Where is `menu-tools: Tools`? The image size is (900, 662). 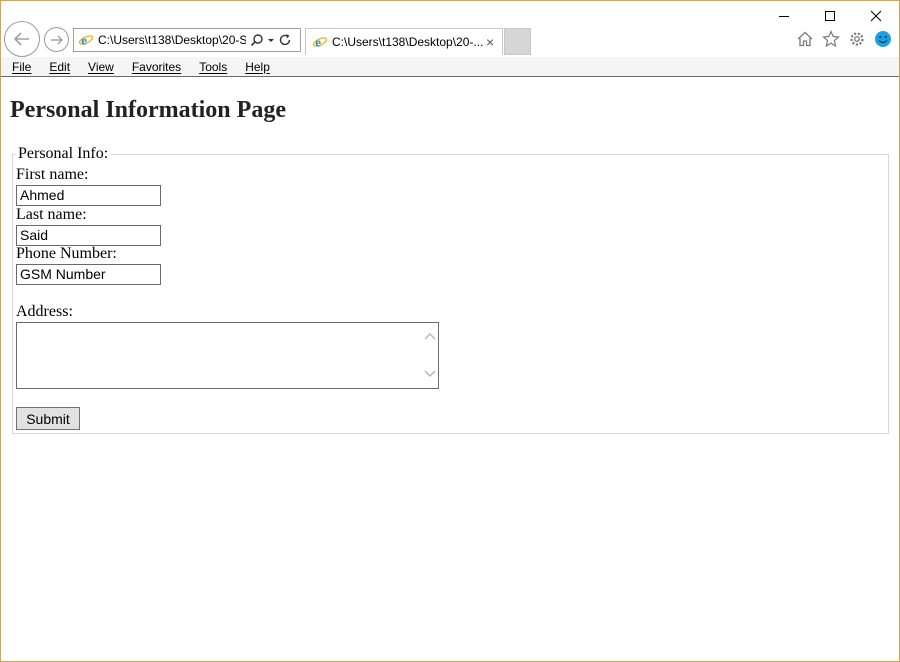 menu-tools: Tools is located at coordinates (213, 67).